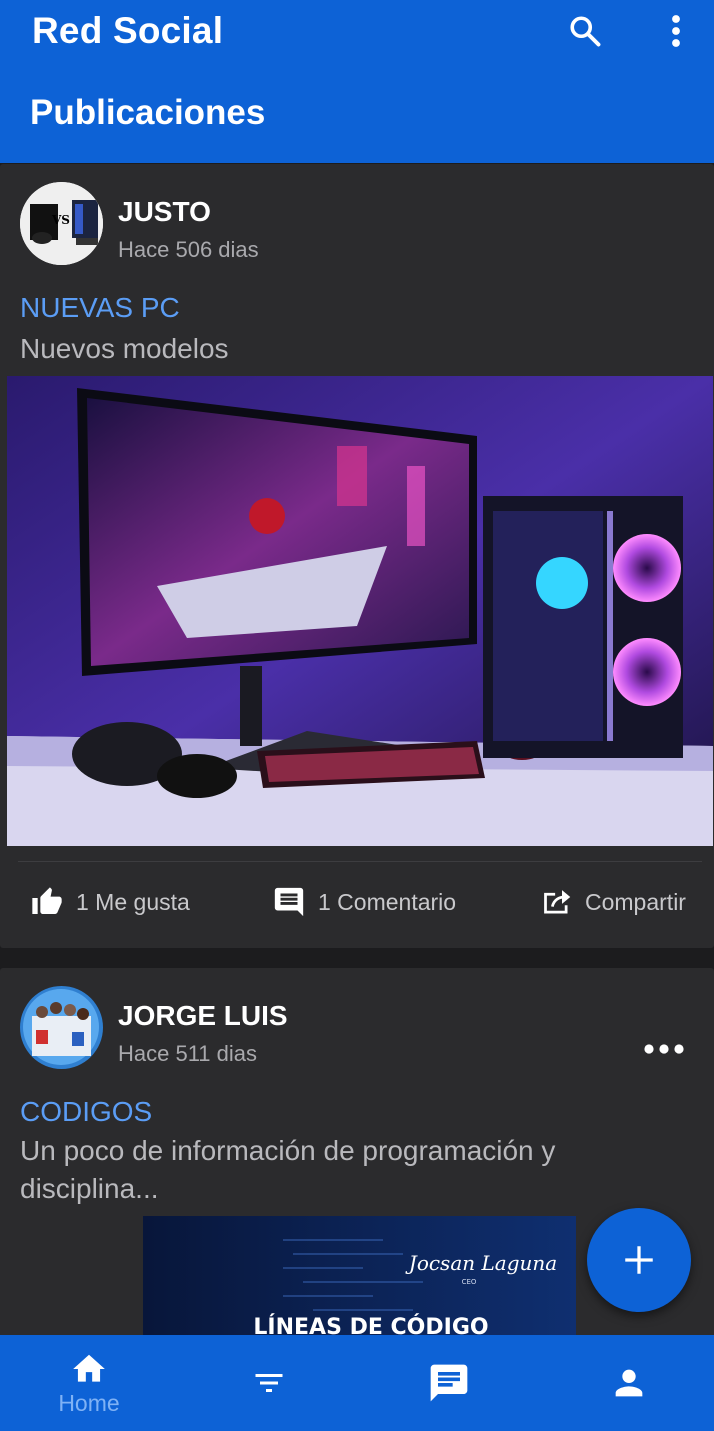 This screenshot has width=714, height=1431. I want to click on nav-profile, so click(627, 1383).